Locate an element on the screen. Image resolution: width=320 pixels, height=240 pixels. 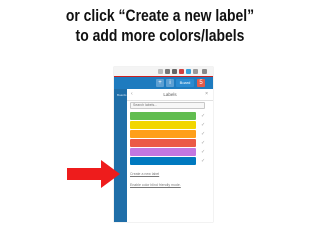
red-arrow-annotation is located at coordinates (93, 174).